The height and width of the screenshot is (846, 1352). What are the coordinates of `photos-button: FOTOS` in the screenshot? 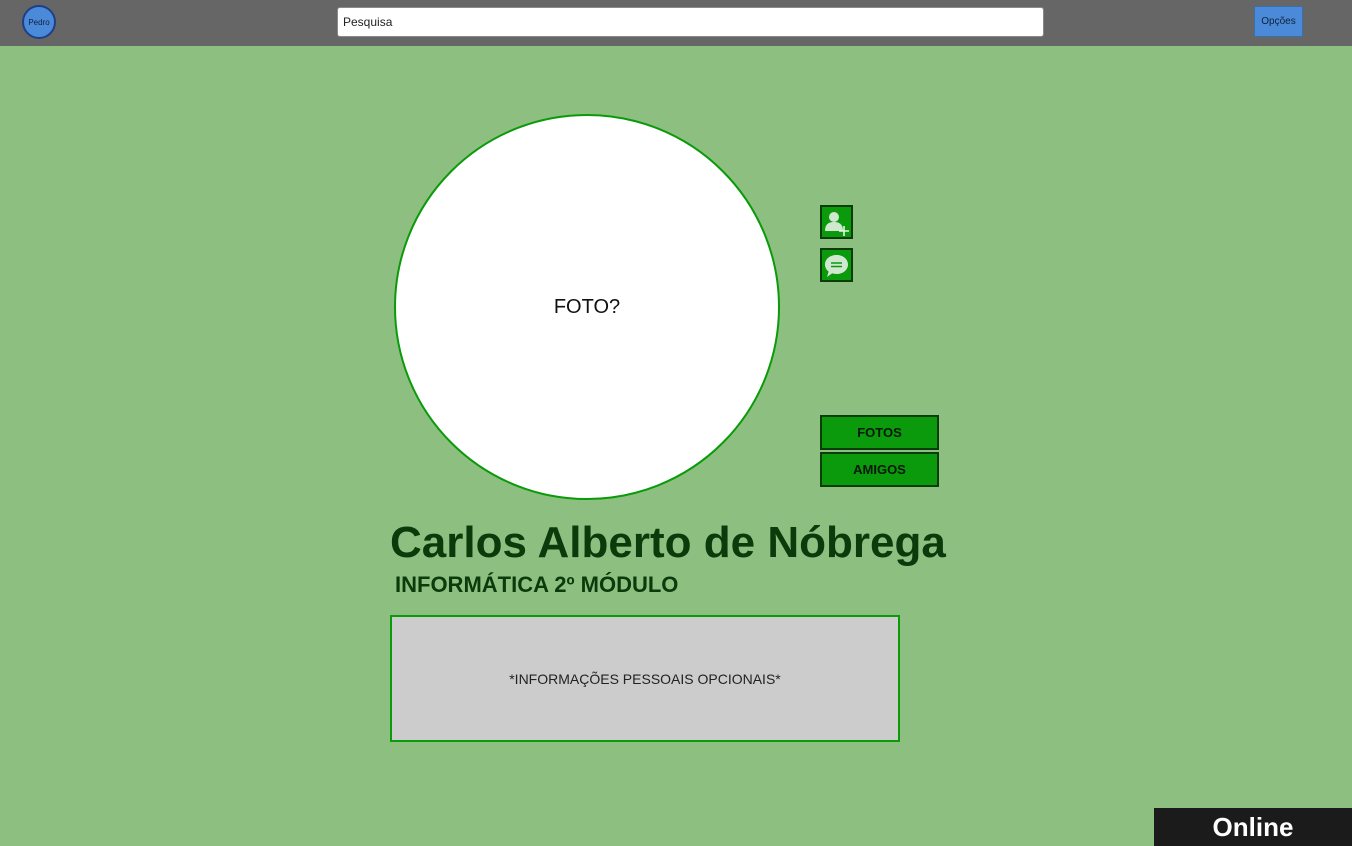 It's located at (879, 432).